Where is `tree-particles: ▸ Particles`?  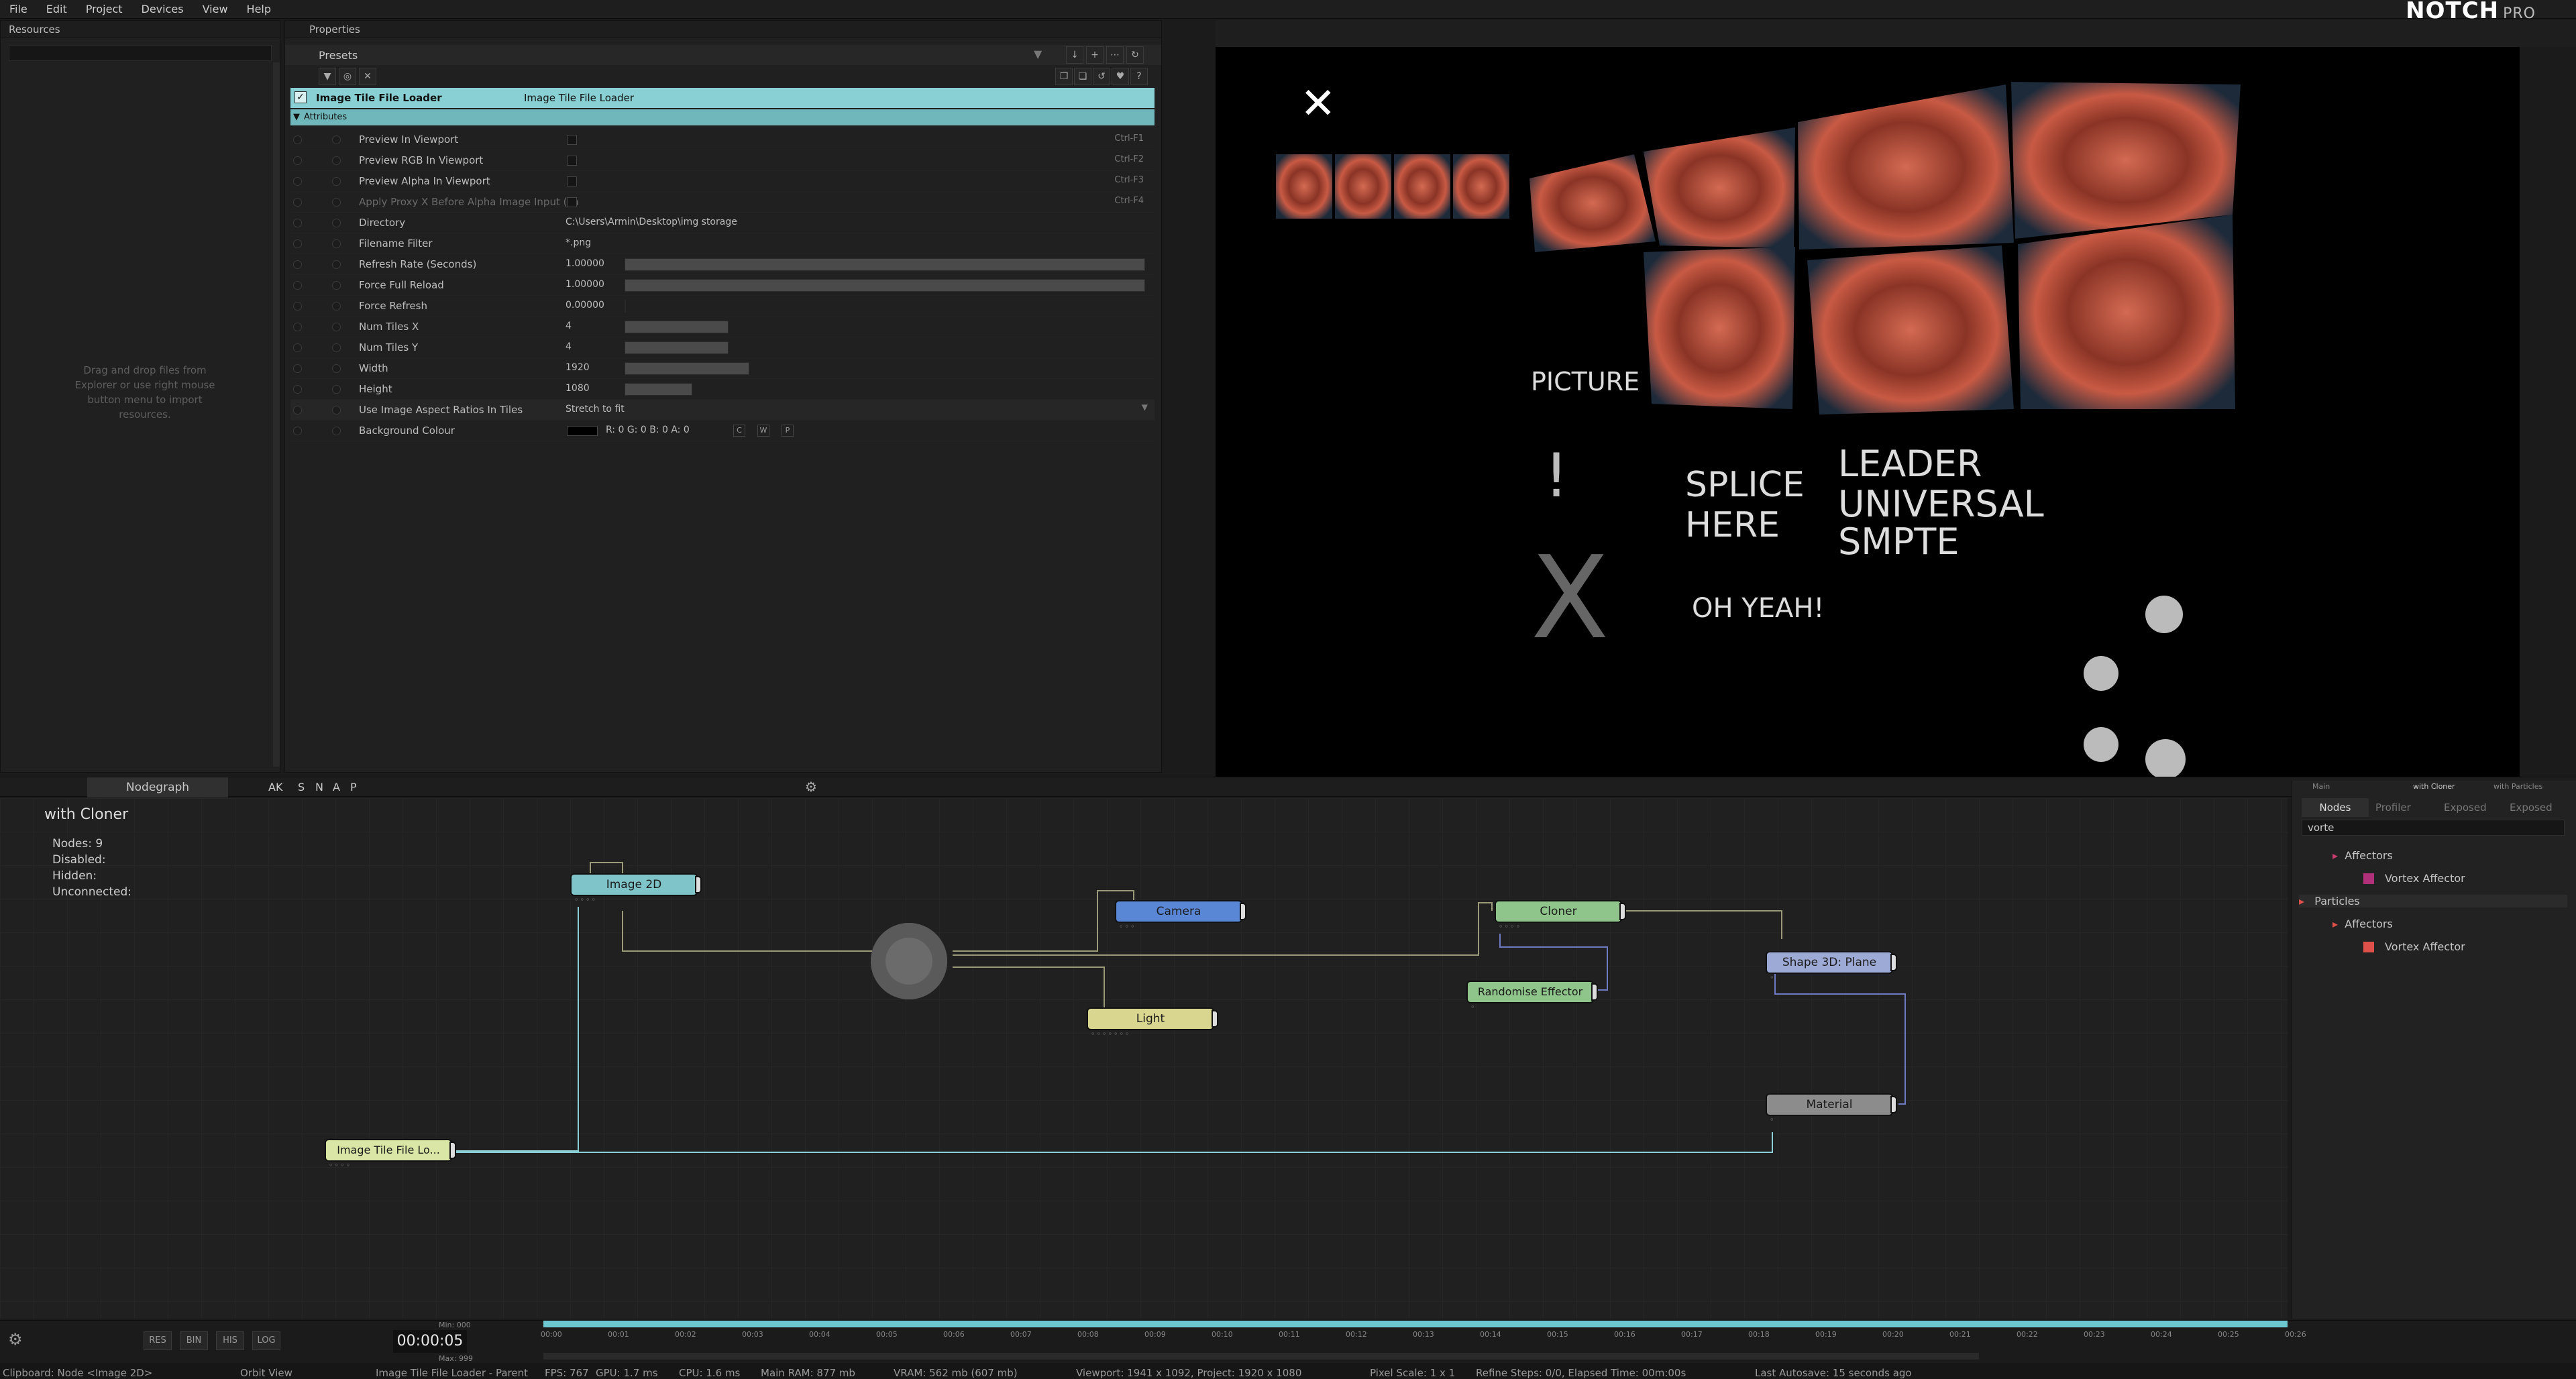
tree-particles: ▸ Particles is located at coordinates (2433, 901).